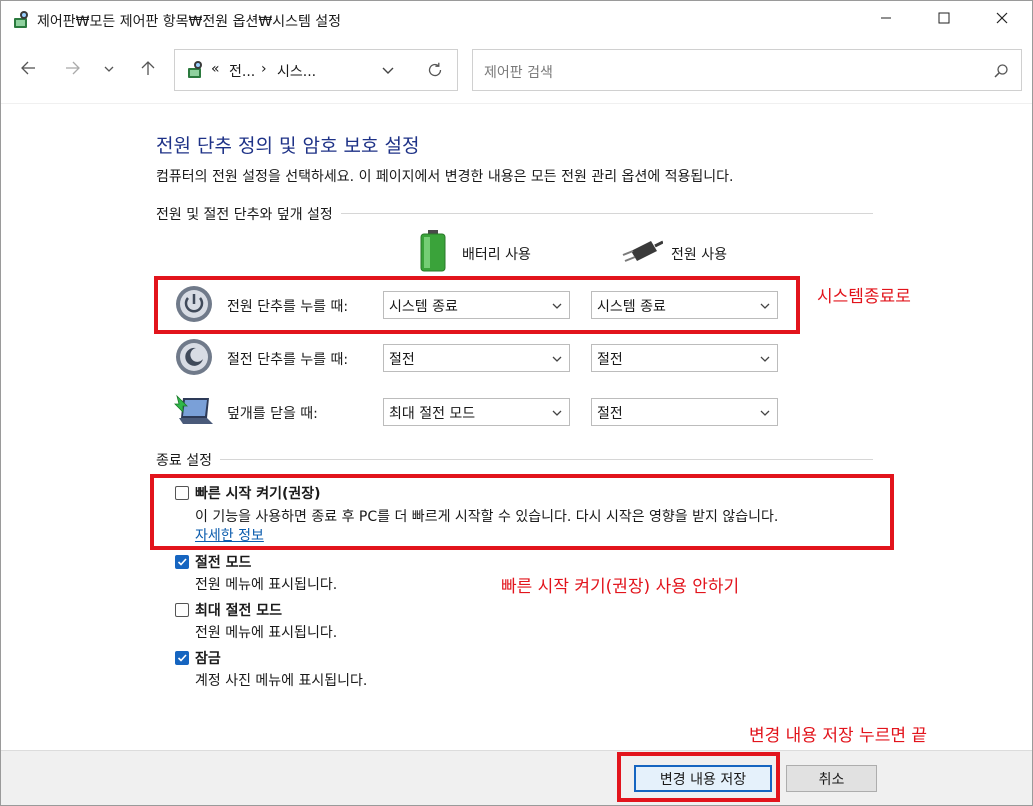 Image resolution: width=1033 pixels, height=806 pixels. Describe the element at coordinates (433, 253) in the screenshot. I see `battery-icon` at that location.